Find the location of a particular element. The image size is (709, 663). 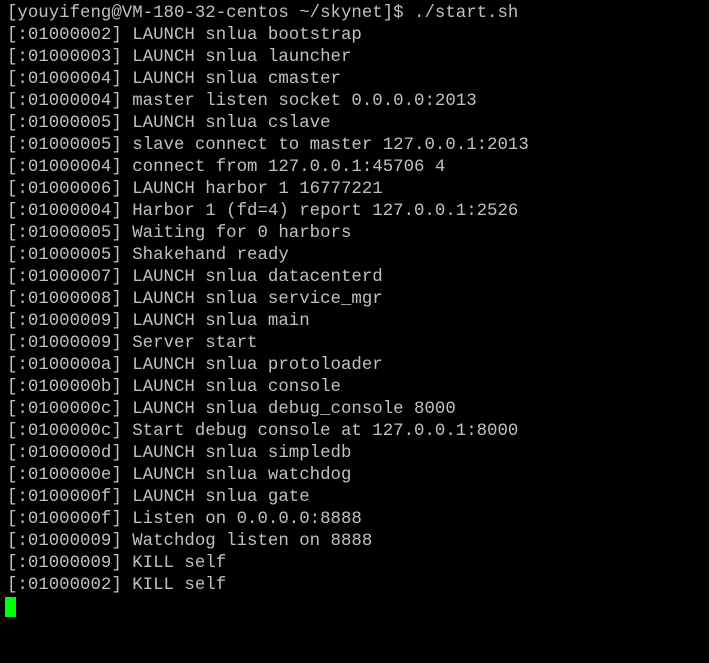

log-line: [:0100000f] Listen on 0.0.0.0:8888 is located at coordinates (184, 519).